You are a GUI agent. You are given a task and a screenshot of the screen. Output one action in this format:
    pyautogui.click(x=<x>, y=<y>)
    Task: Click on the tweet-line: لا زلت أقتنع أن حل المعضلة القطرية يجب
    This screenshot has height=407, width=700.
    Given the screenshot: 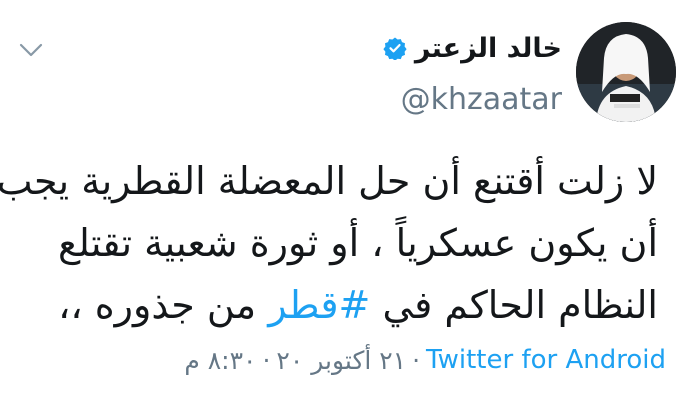 What is the action you would take?
    pyautogui.click(x=329, y=181)
    